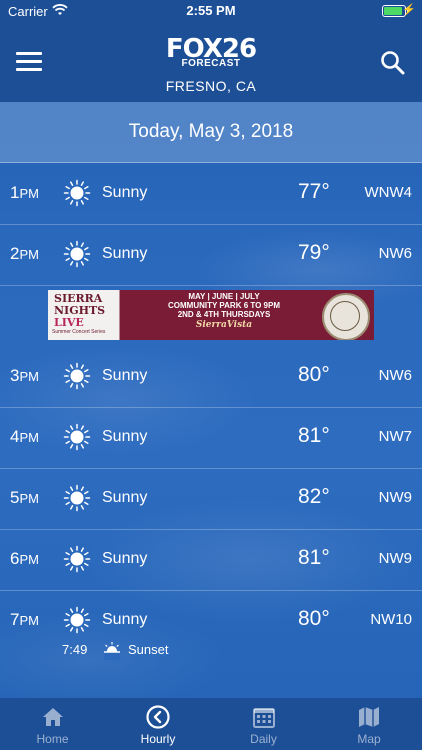 The height and width of the screenshot is (750, 422). Describe the element at coordinates (264, 717) in the screenshot. I see `calendar-icon` at that location.